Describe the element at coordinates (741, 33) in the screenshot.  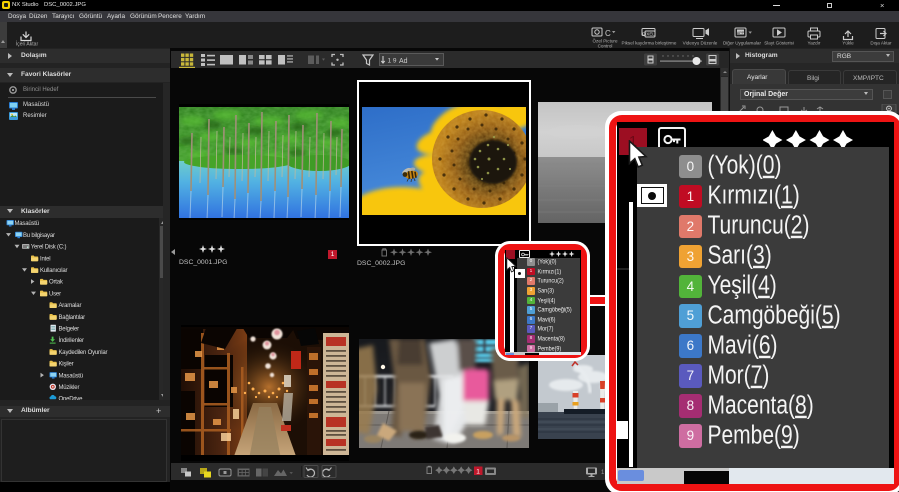
I see `svg-text: APP` at that location.